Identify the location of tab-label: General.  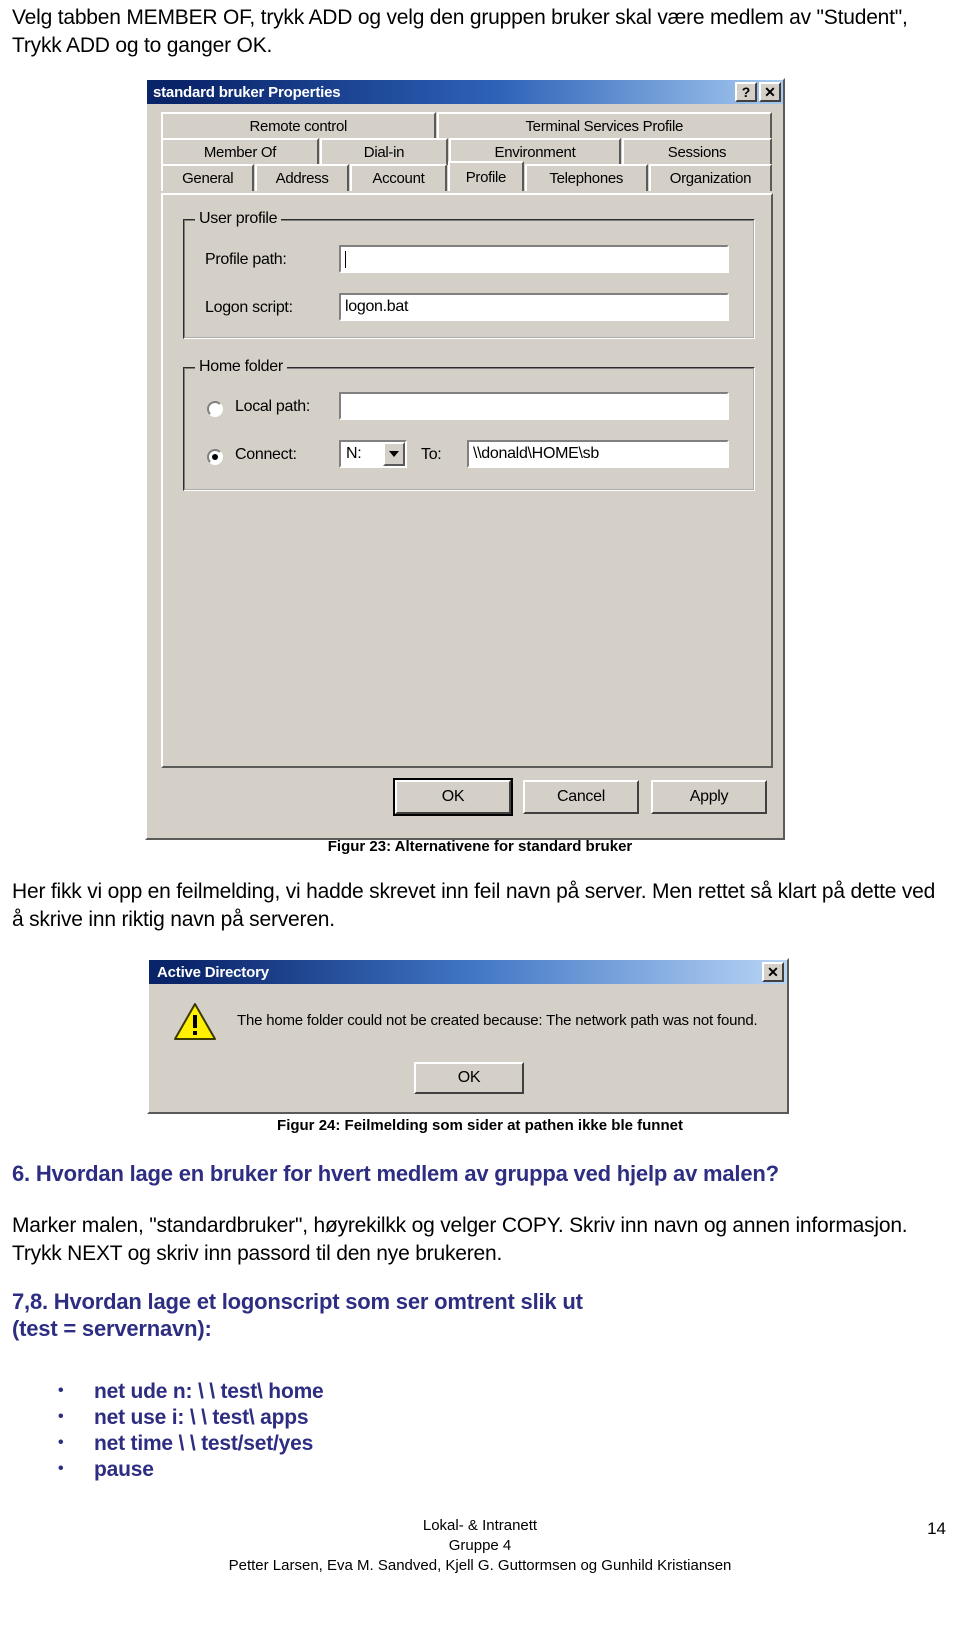
(208, 178).